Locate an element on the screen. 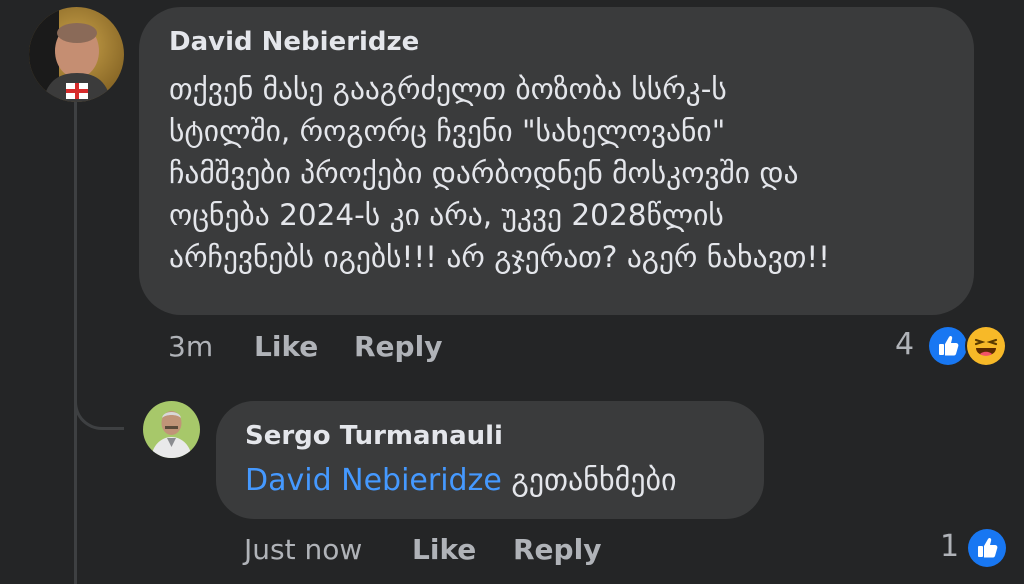 The image size is (1024, 584). comment-text-line: ოცნება 2024-ს კი არა, უკვე 2028წლის is located at coordinates (446, 215).